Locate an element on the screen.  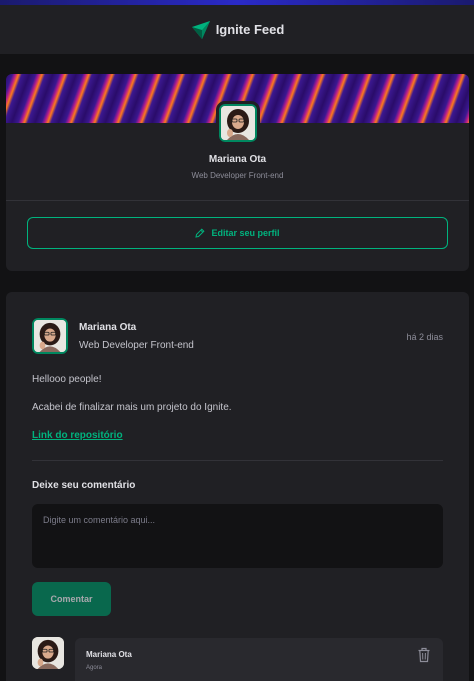
ignite-logo-icon is located at coordinates (200, 29).